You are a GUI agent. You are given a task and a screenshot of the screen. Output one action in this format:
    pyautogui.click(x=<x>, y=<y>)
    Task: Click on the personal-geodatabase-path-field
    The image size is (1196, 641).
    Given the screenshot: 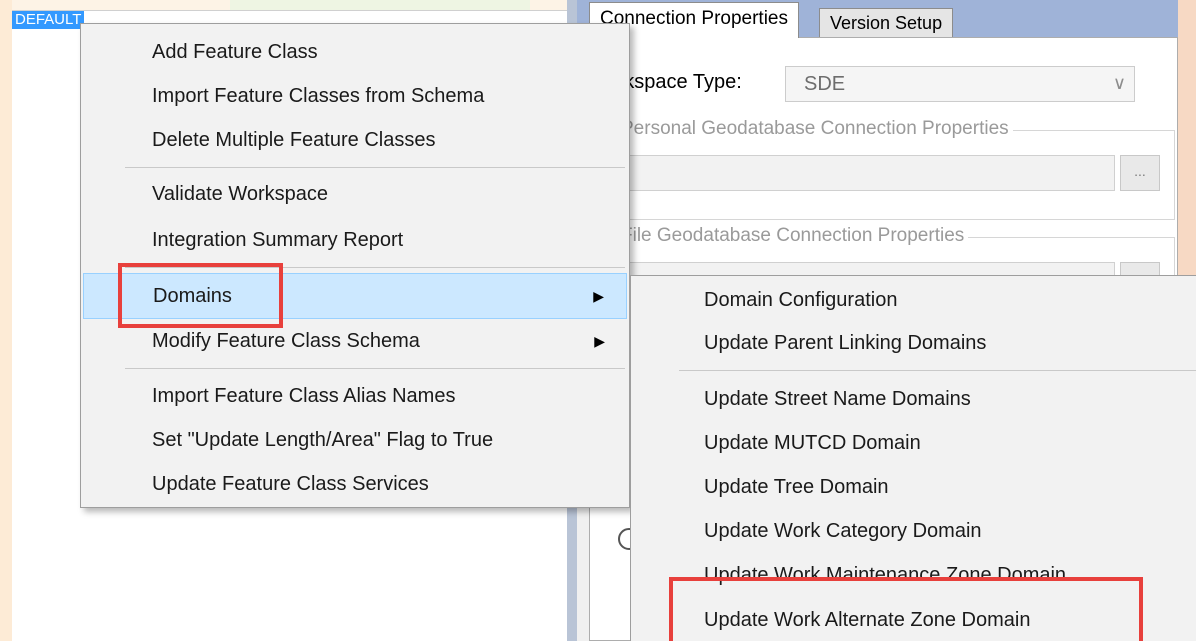 What is the action you would take?
    pyautogui.click(x=870, y=173)
    